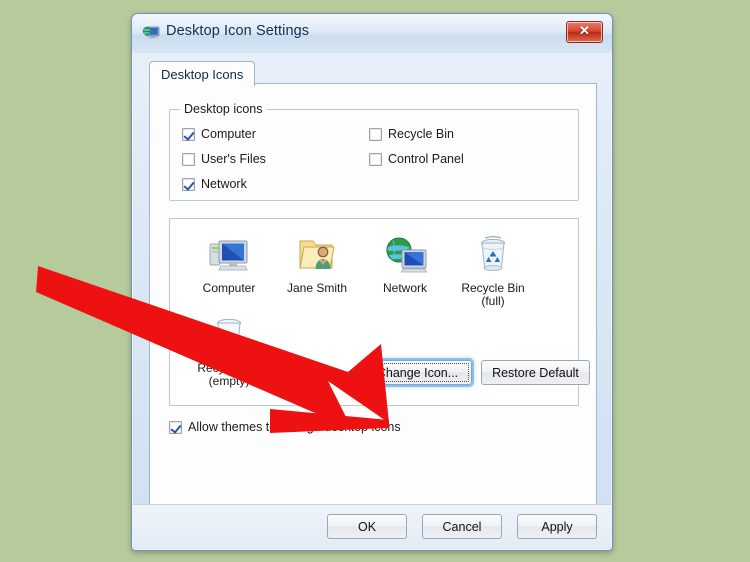 The height and width of the screenshot is (562, 750). Describe the element at coordinates (372, 33) in the screenshot. I see `title-bar: Desktop Icon Settings ✕` at that location.